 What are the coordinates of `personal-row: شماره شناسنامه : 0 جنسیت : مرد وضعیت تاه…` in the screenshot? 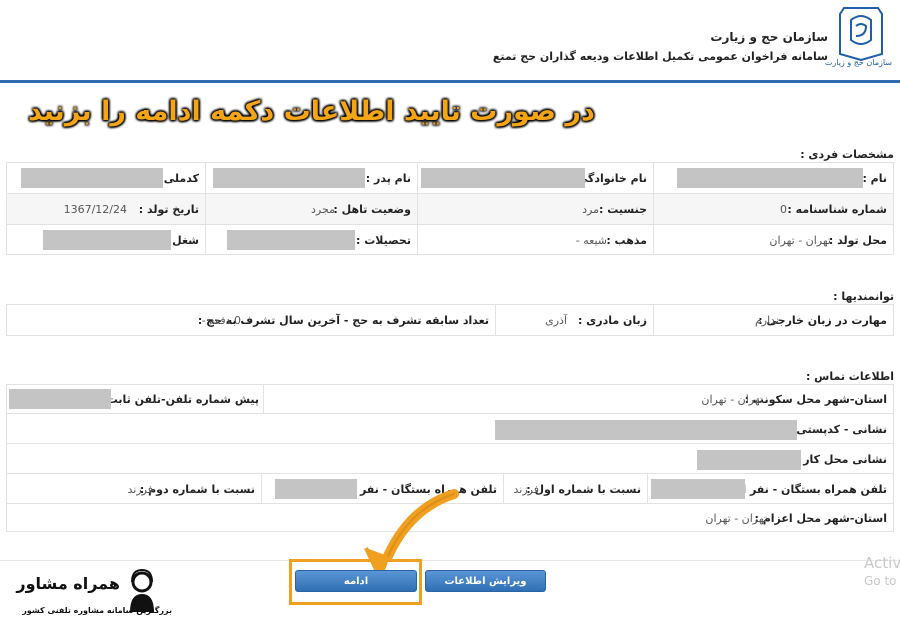 It's located at (450, 209).